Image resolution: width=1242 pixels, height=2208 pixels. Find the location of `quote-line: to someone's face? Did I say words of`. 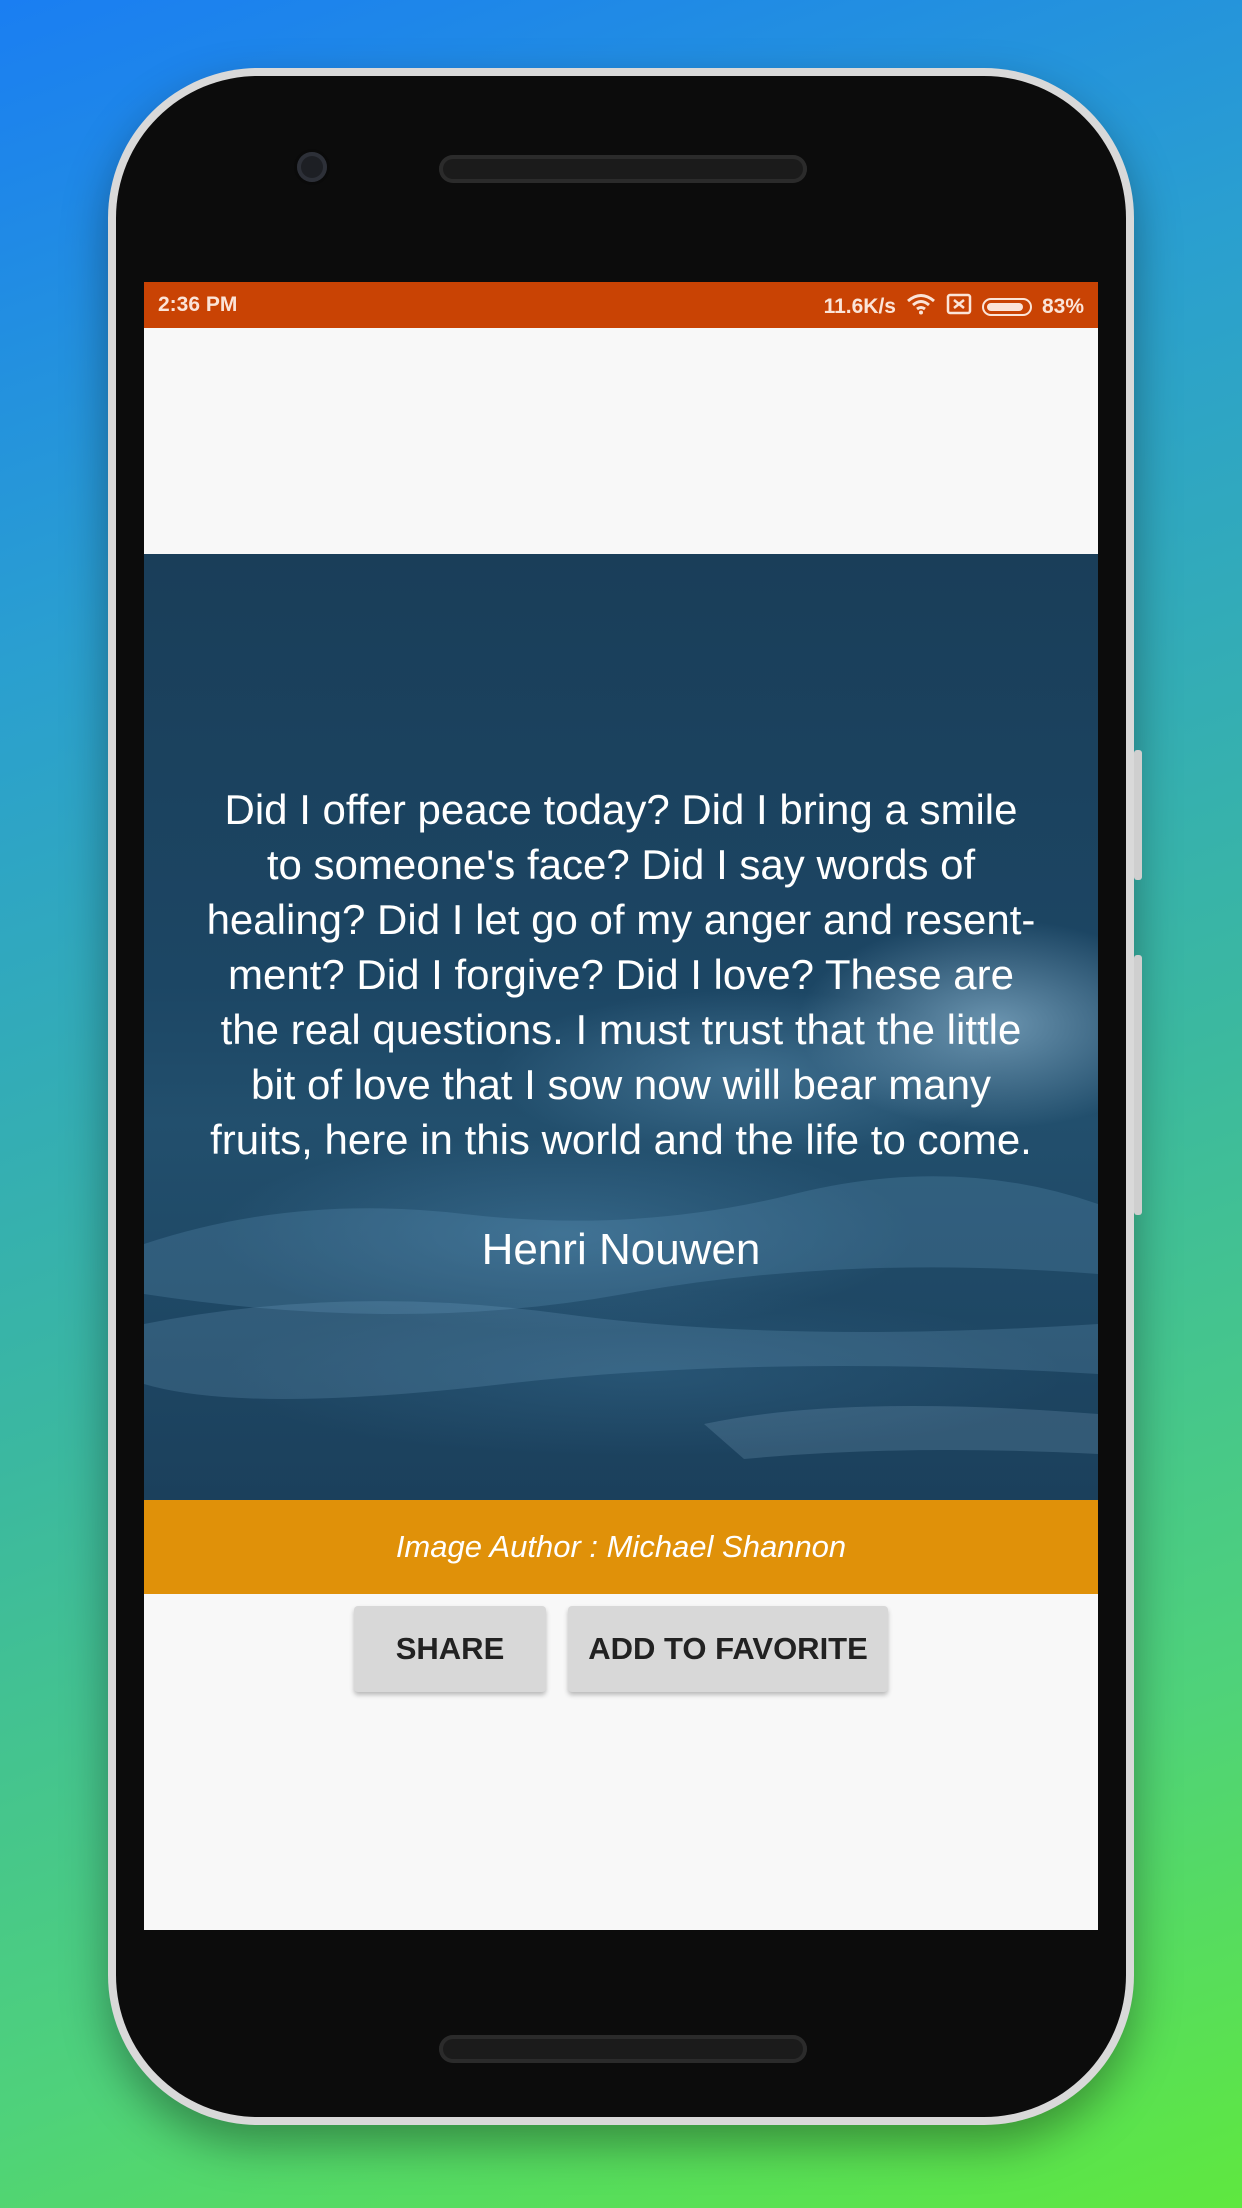

quote-line: to someone's face? Did I say words of is located at coordinates (621, 864).